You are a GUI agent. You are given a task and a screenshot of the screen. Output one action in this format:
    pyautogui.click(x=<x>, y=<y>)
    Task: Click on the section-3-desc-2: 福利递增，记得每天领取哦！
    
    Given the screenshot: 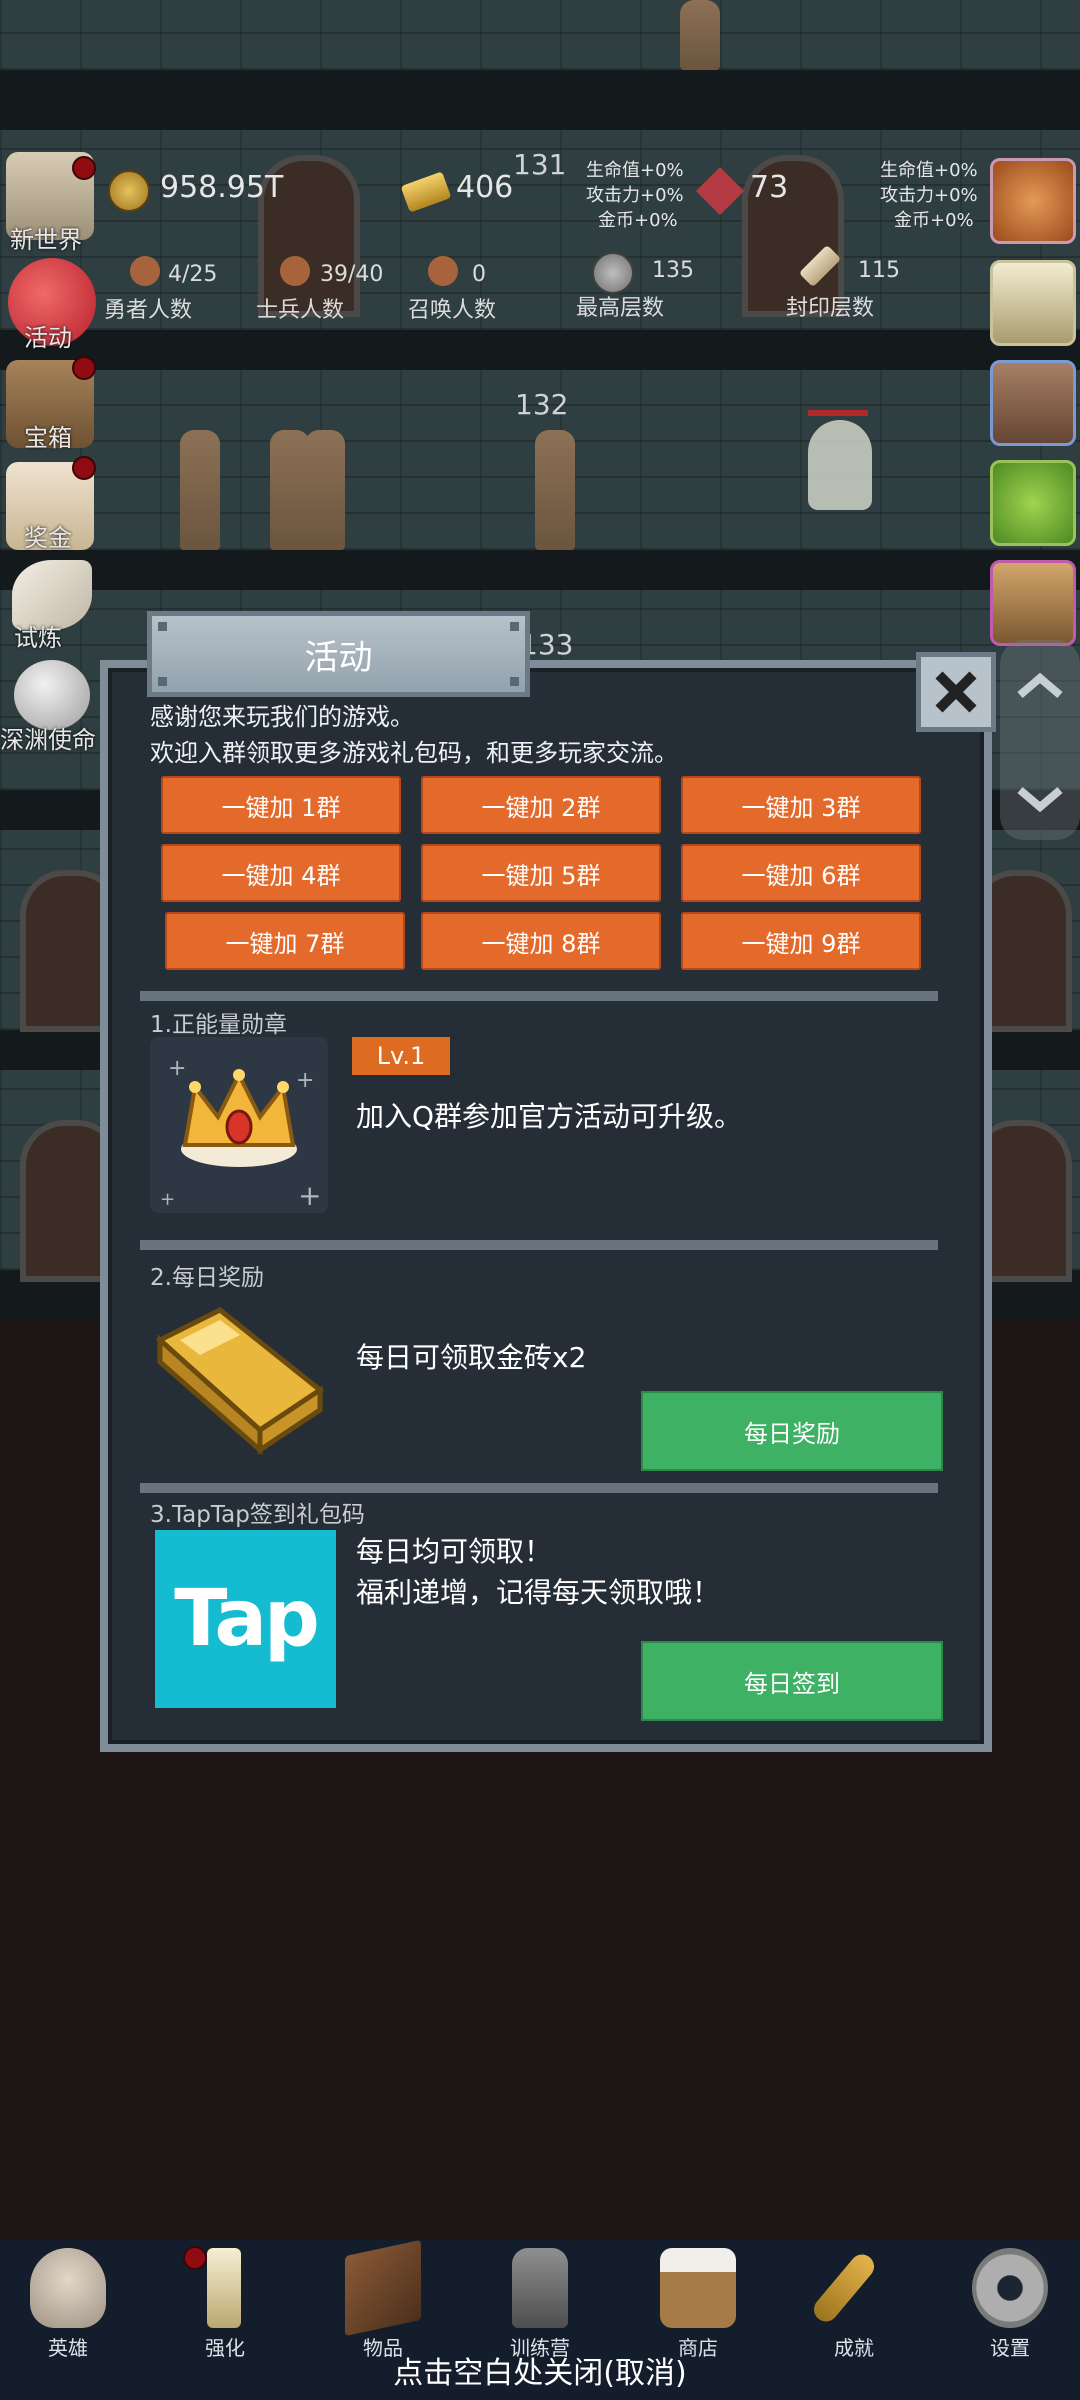 What is the action you would take?
    pyautogui.click(x=538, y=1592)
    